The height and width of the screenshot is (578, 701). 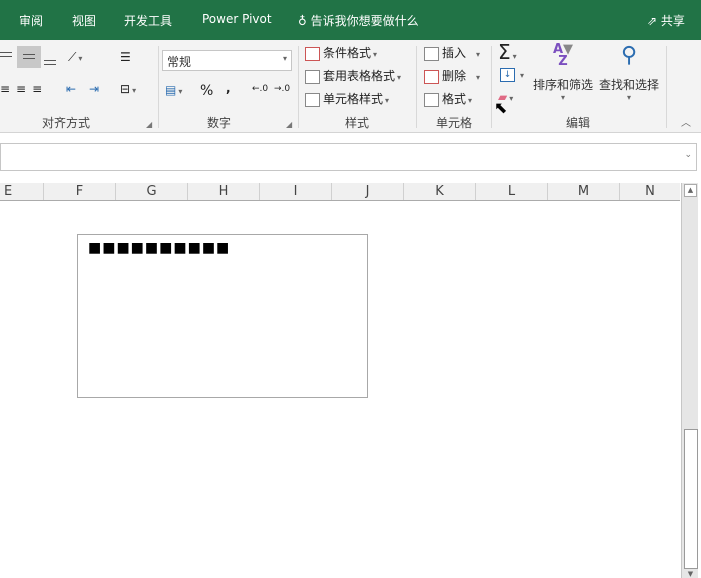 What do you see at coordinates (562, 85) in the screenshot?
I see `label: 排序和筛选` at bounding box center [562, 85].